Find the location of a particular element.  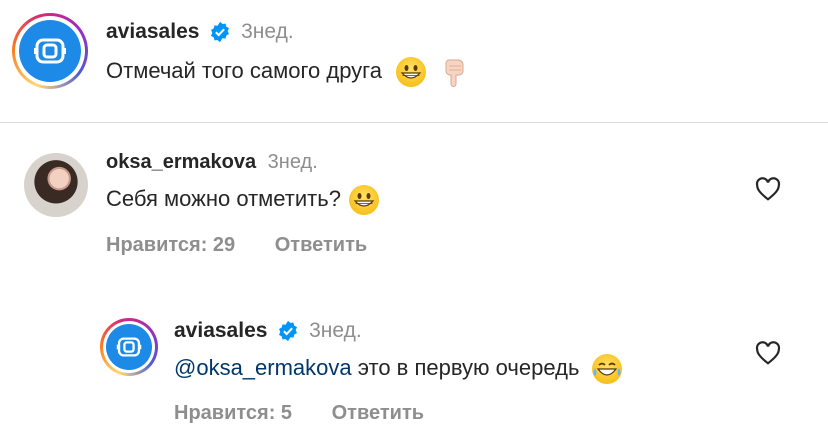

divider is located at coordinates (414, 122).